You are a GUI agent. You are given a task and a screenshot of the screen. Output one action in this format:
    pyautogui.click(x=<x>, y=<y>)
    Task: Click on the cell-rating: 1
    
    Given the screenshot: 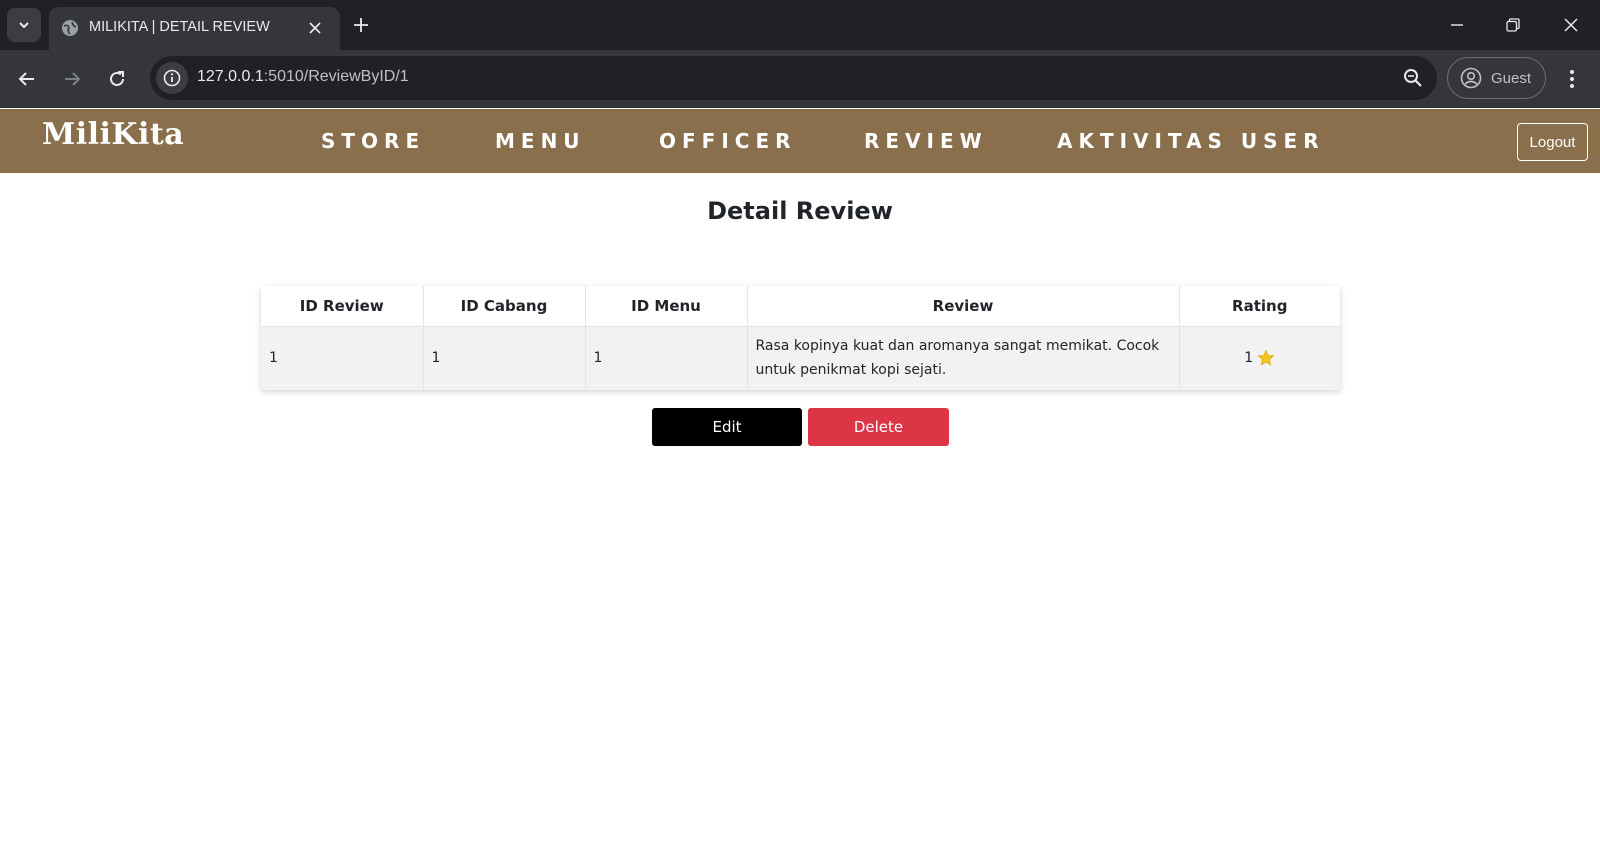 What is the action you would take?
    pyautogui.click(x=1259, y=358)
    